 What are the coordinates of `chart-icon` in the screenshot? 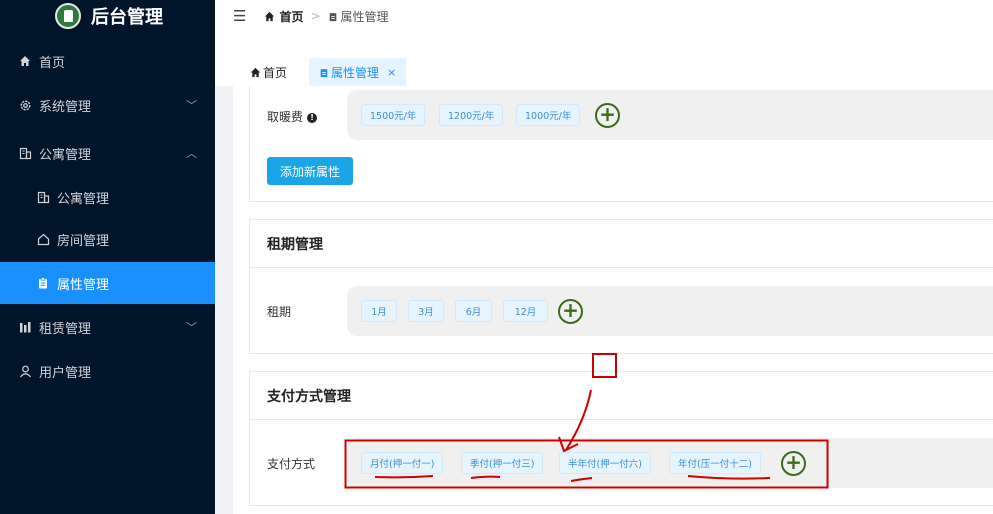 It's located at (25, 327).